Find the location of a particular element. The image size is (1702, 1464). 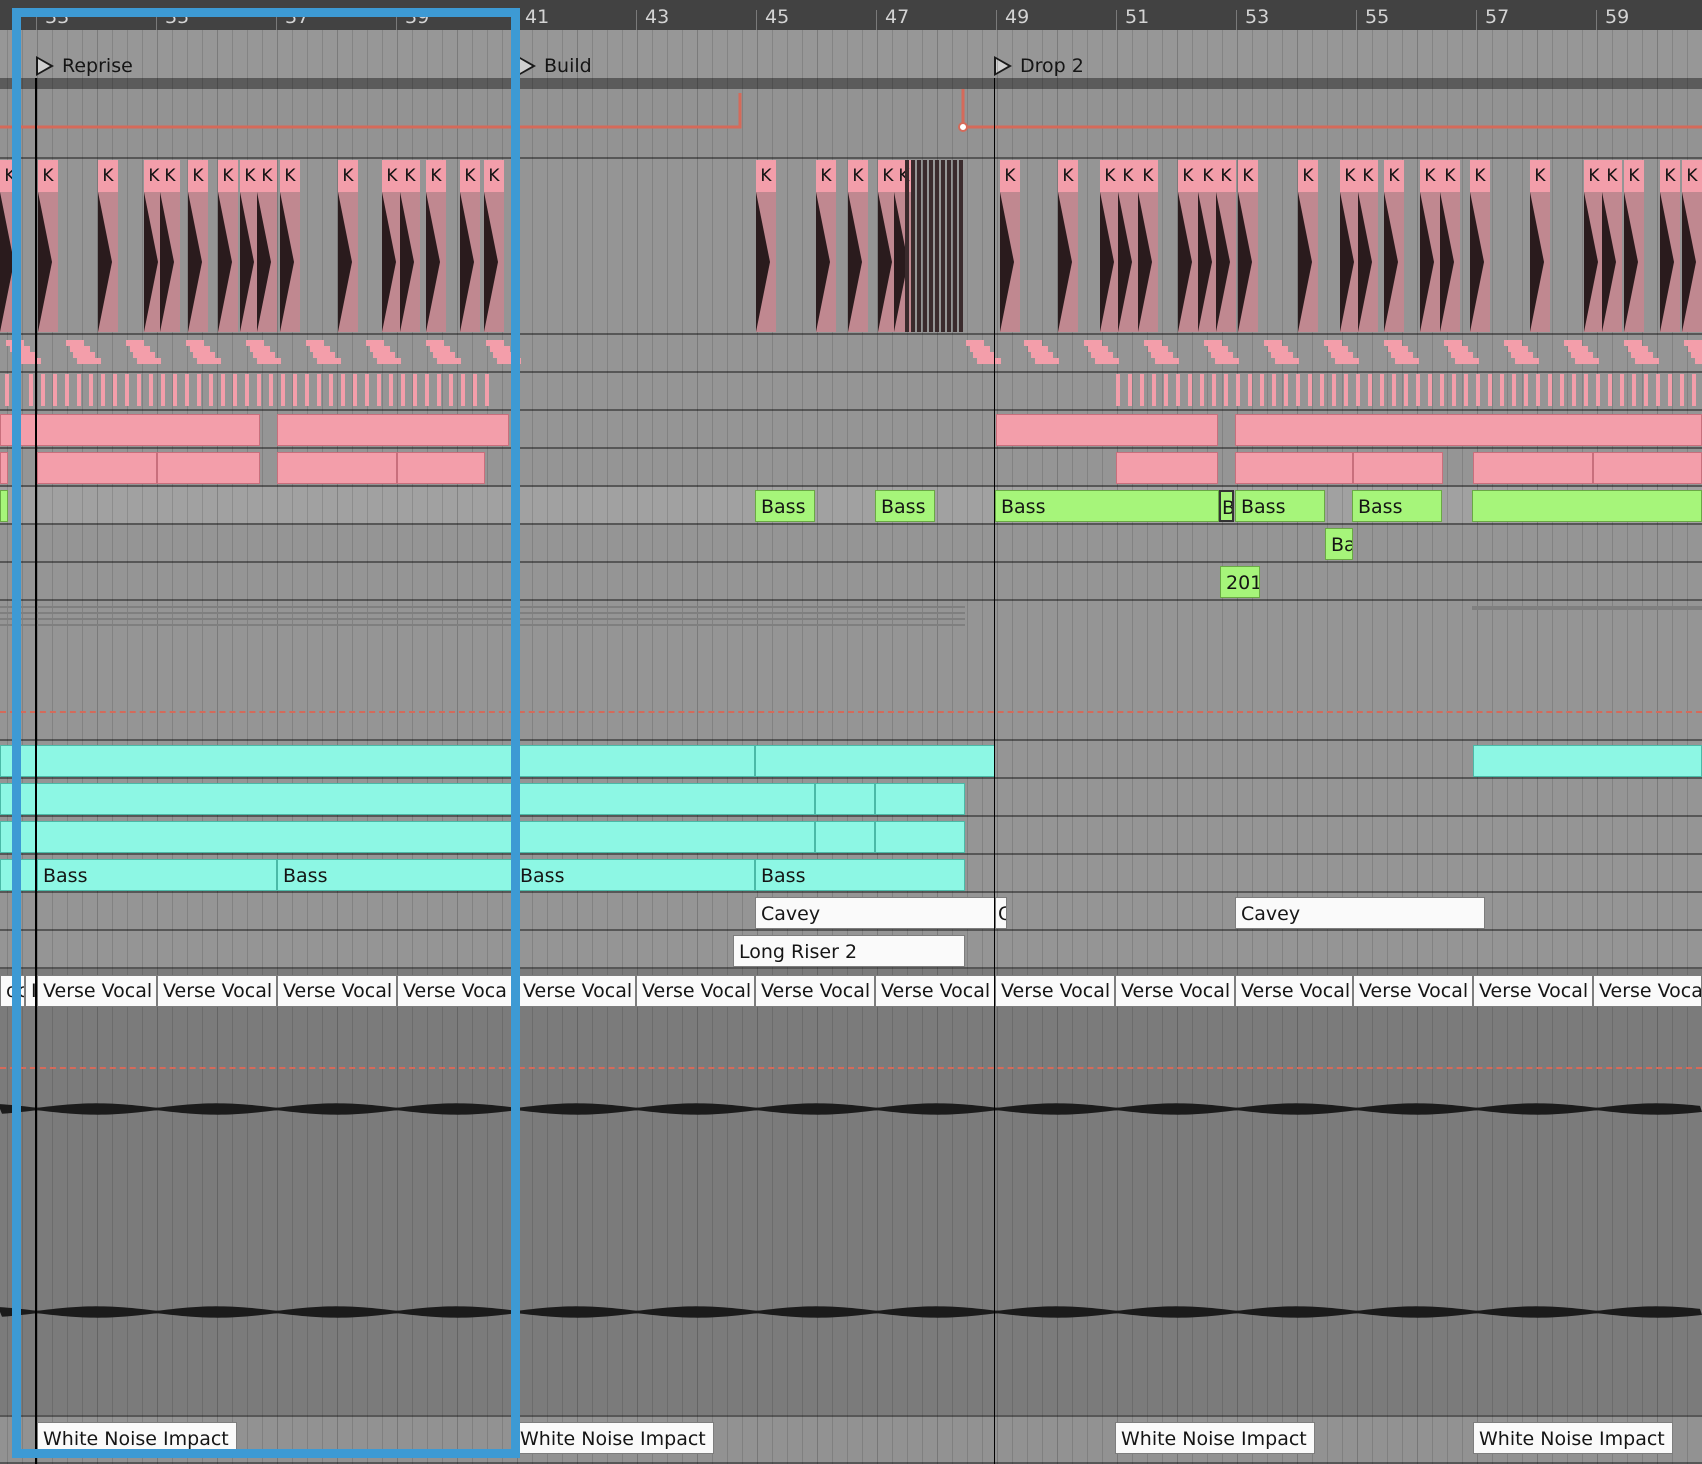

fx-clip-strip is located at coordinates (1587, 608).